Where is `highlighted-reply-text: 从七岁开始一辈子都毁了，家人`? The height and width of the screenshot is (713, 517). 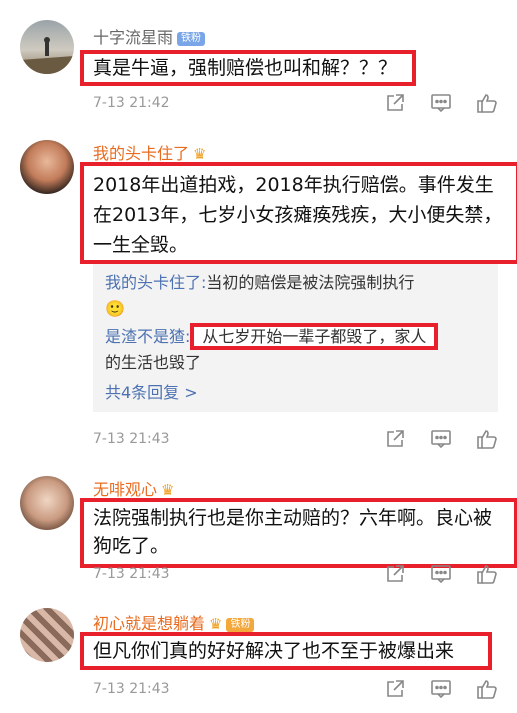
highlighted-reply-text: 从七岁开始一辈子都毁了，家人 is located at coordinates (314, 336).